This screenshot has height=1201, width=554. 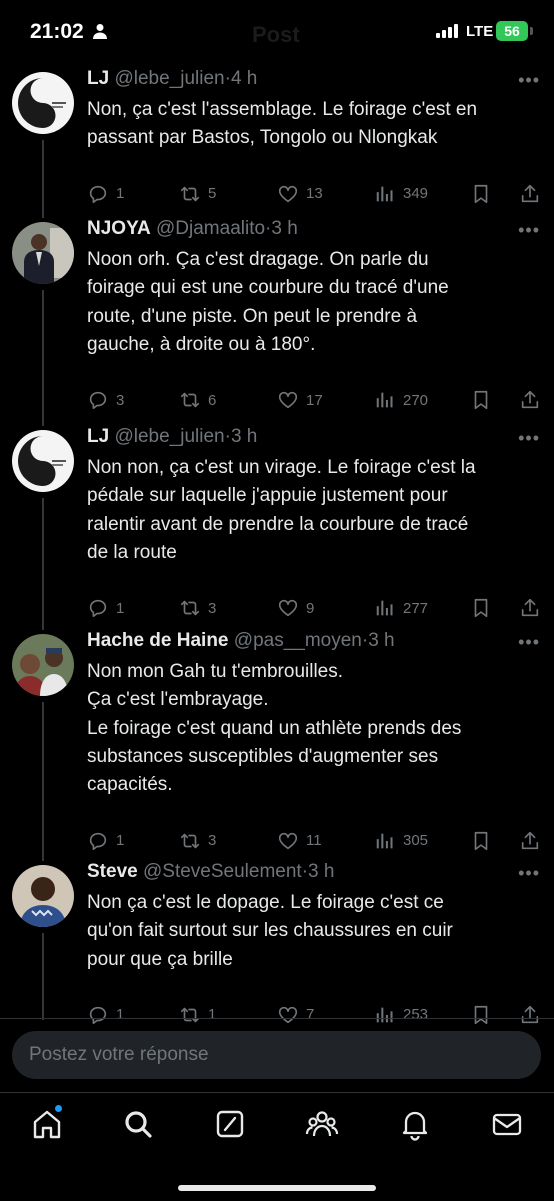 I want to click on like-count: 13, so click(x=314, y=194).